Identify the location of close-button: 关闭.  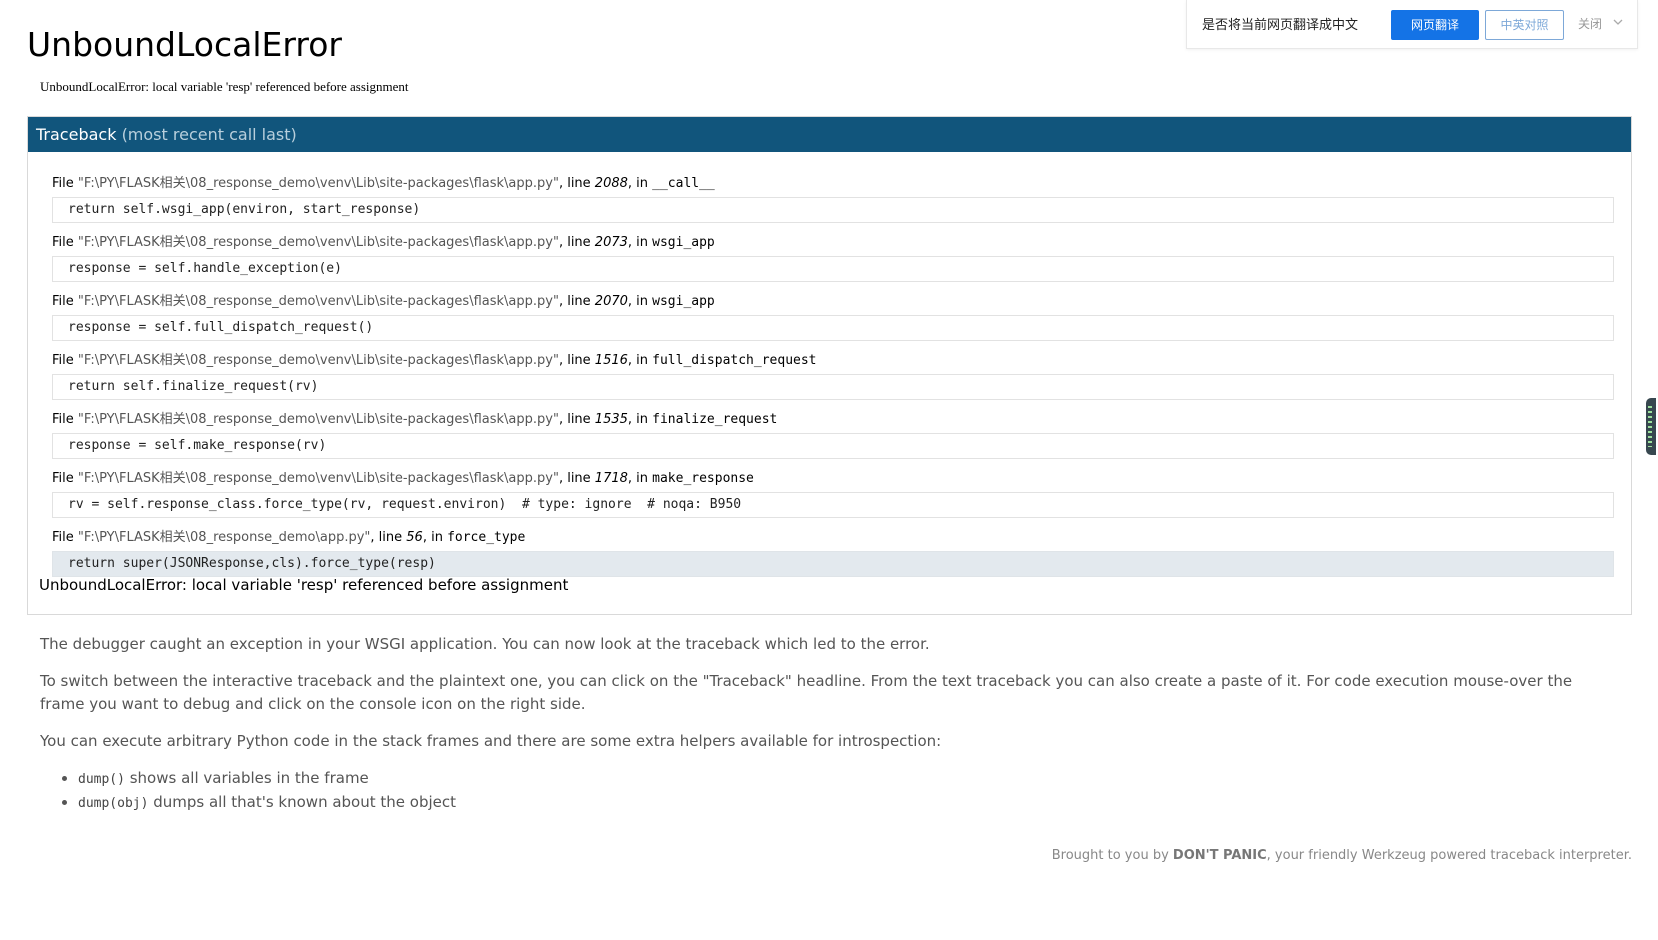
(1590, 23).